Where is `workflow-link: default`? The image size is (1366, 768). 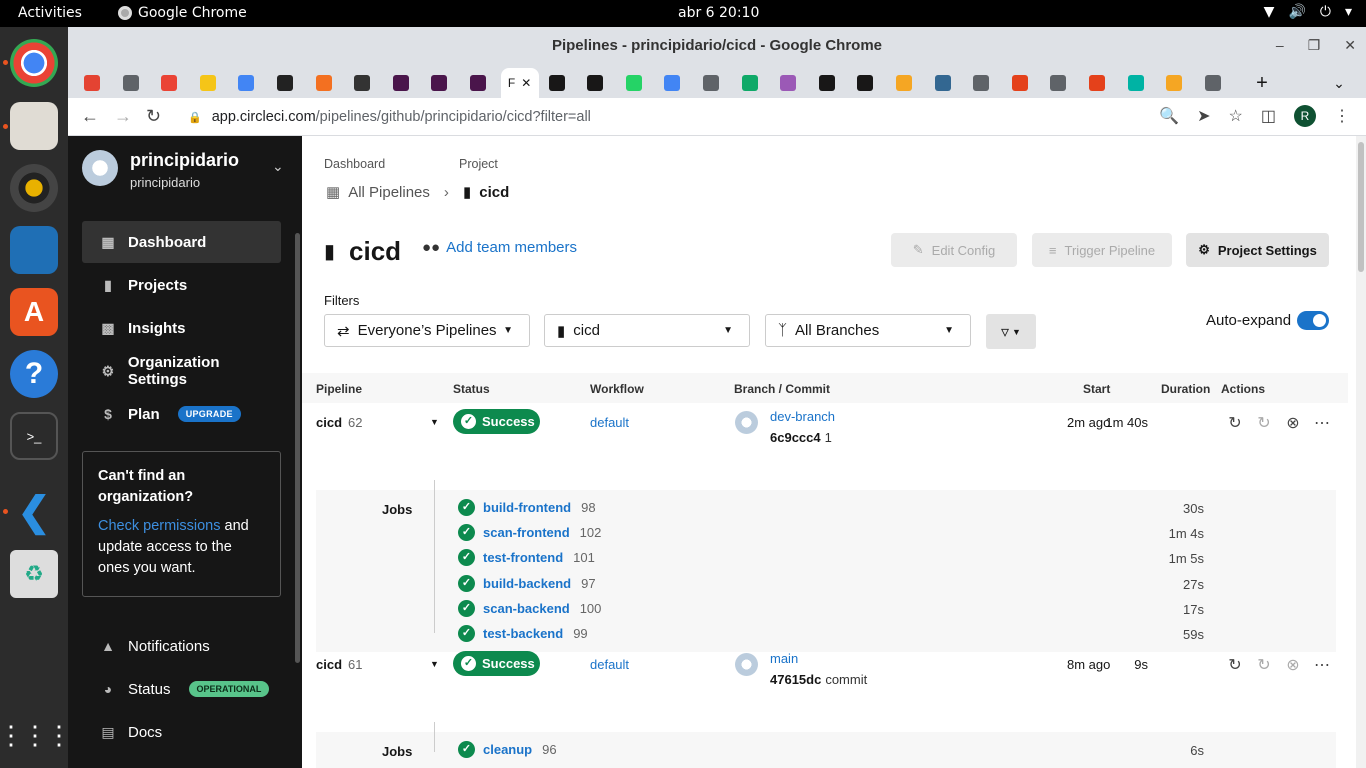
workflow-link: default is located at coordinates (609, 664).